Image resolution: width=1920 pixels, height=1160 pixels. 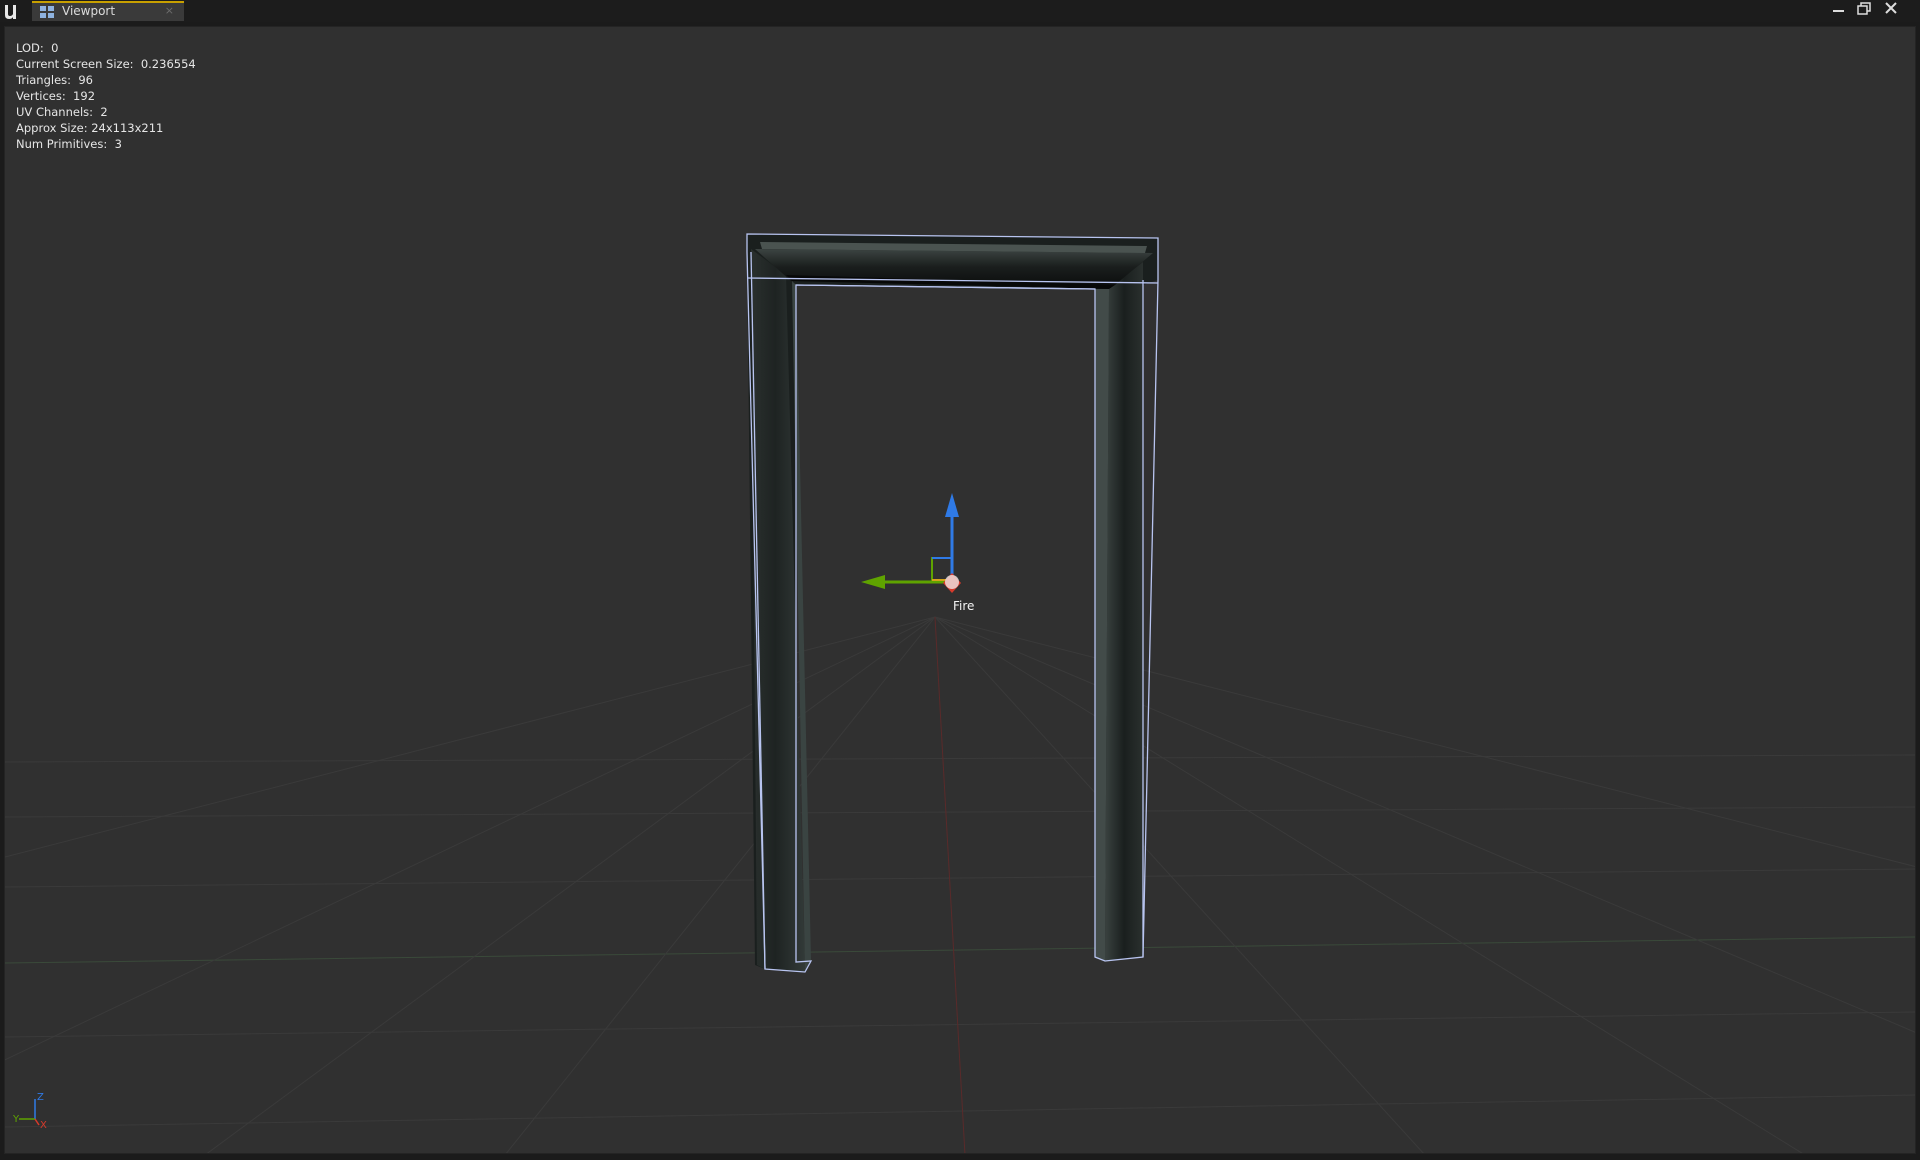 I want to click on title-bar: Viewport ×, so click(x=960, y=11).